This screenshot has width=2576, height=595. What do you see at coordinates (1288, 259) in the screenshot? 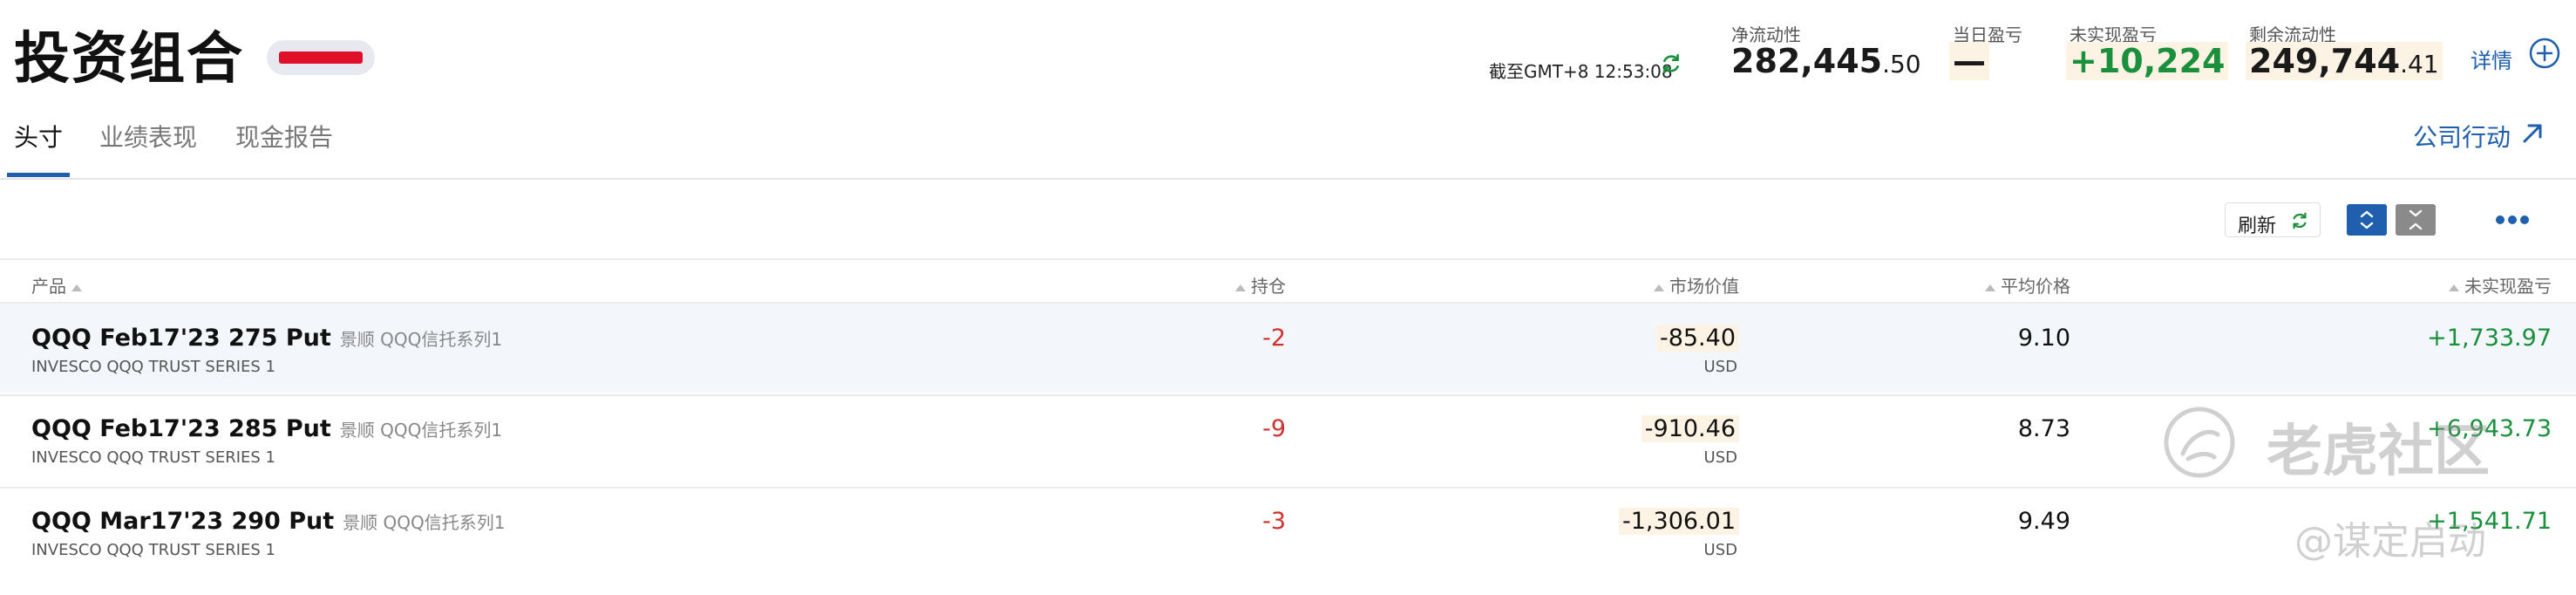
I see `table-header-top-border` at bounding box center [1288, 259].